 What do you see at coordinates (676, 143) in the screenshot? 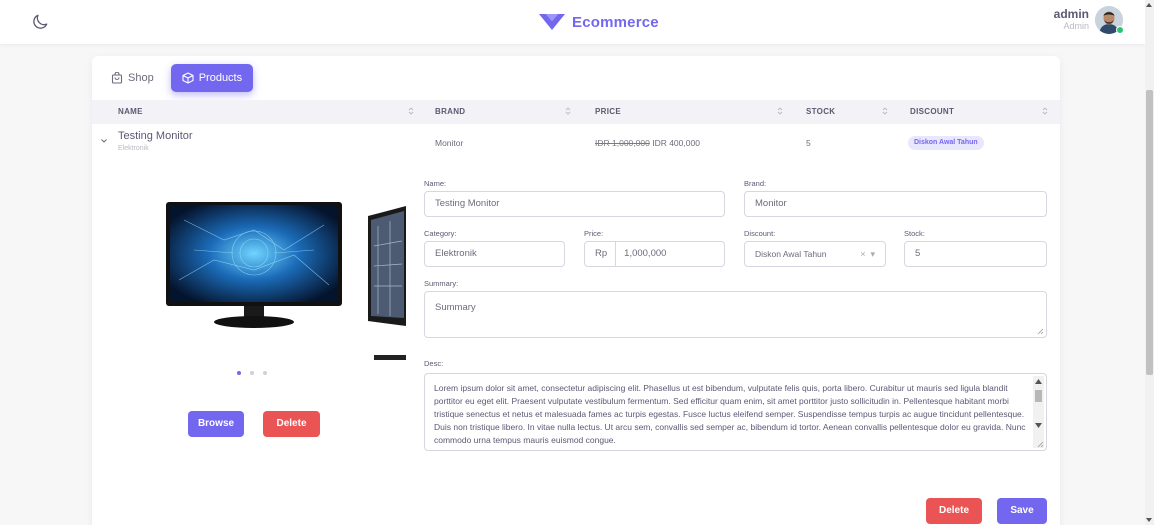
I see `discounted-price: IDR 400,000` at bounding box center [676, 143].